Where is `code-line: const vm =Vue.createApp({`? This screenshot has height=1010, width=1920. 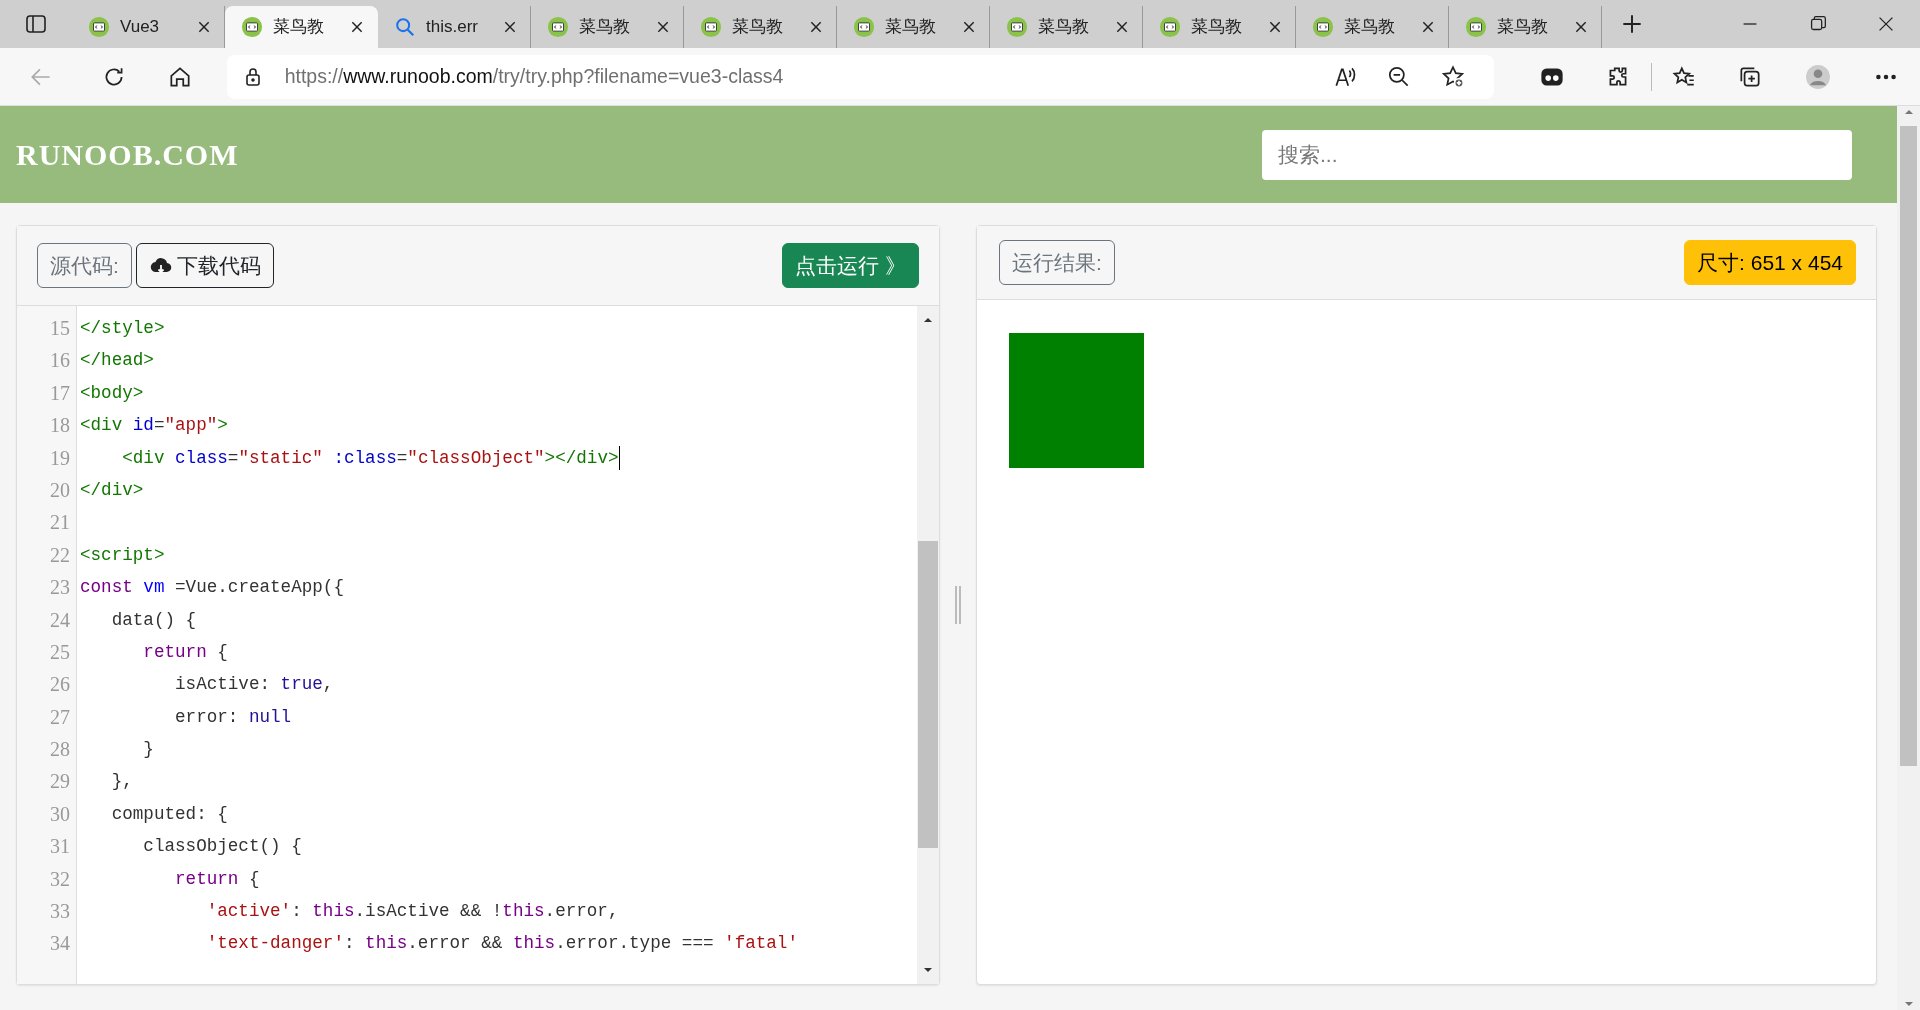 code-line: const vm =Vue.createApp({ is located at coordinates (212, 588).